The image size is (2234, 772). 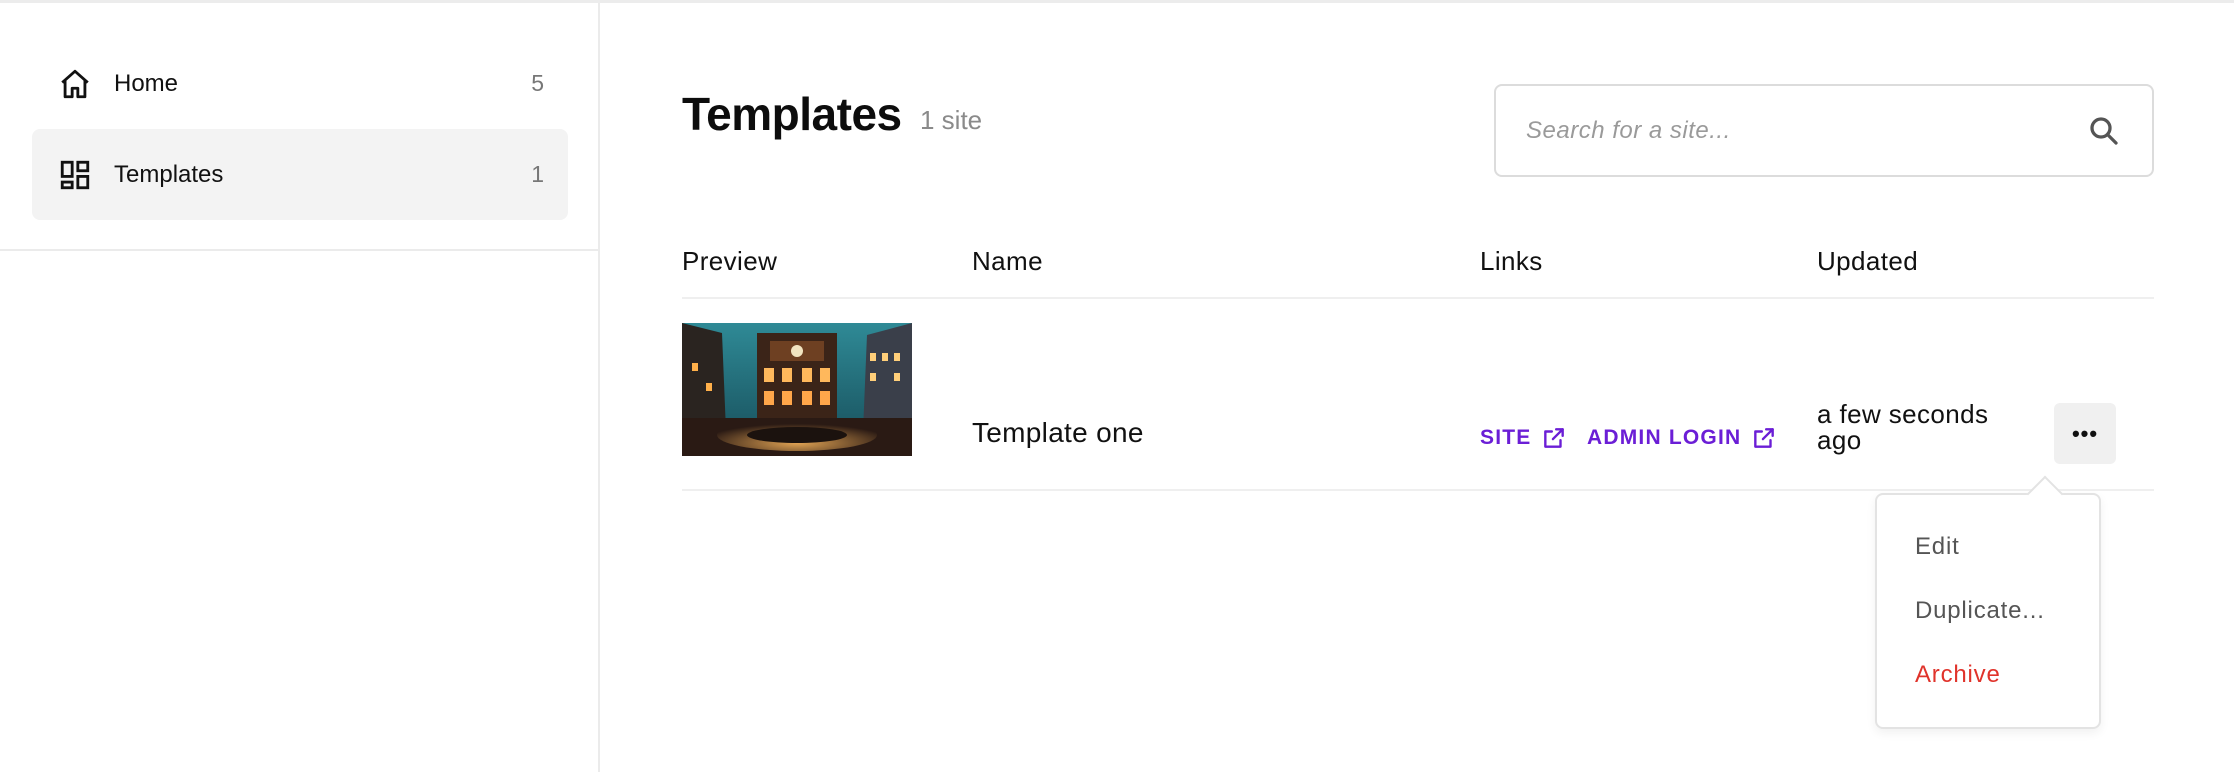 I want to click on more-options-button: •••, so click(x=2085, y=433).